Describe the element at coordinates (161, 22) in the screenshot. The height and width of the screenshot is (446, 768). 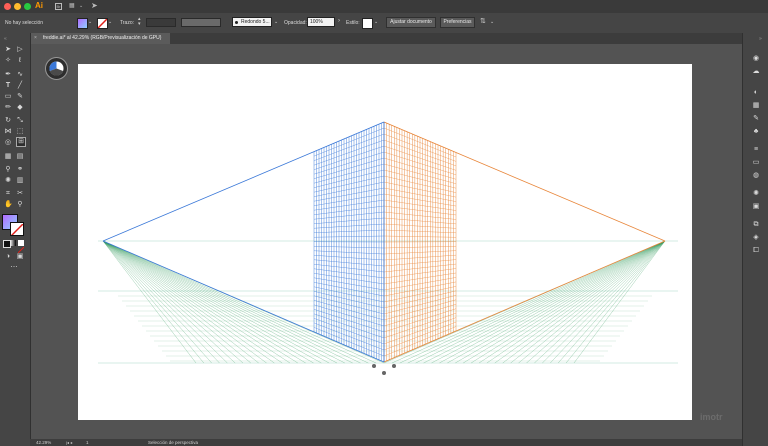
I see `stroke-weight-input` at that location.